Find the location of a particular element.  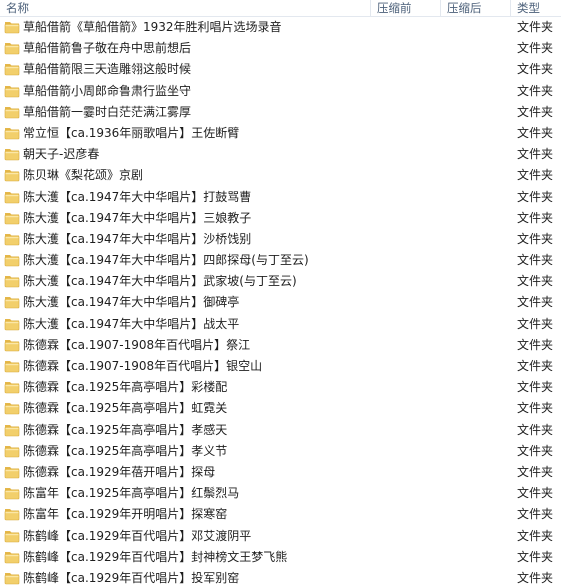

file-name: 陈鹤峰【ca.1929年百代唱片】邓艾渡阴平 is located at coordinates (137, 535).